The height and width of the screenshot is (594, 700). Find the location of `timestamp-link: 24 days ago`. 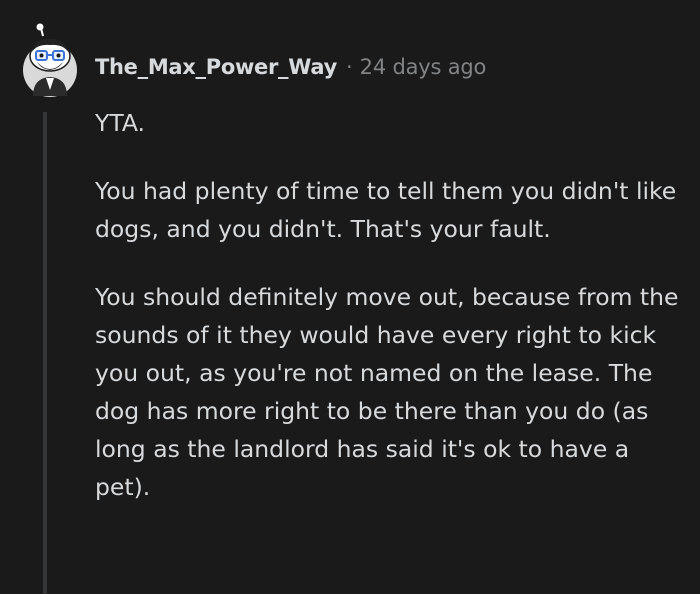

timestamp-link: 24 days ago is located at coordinates (423, 67).